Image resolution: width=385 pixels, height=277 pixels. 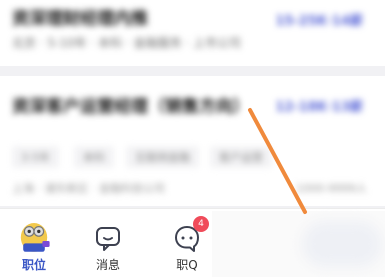 What do you see at coordinates (162, 157) in the screenshot?
I see `job-tag: 互联网金融` at bounding box center [162, 157].